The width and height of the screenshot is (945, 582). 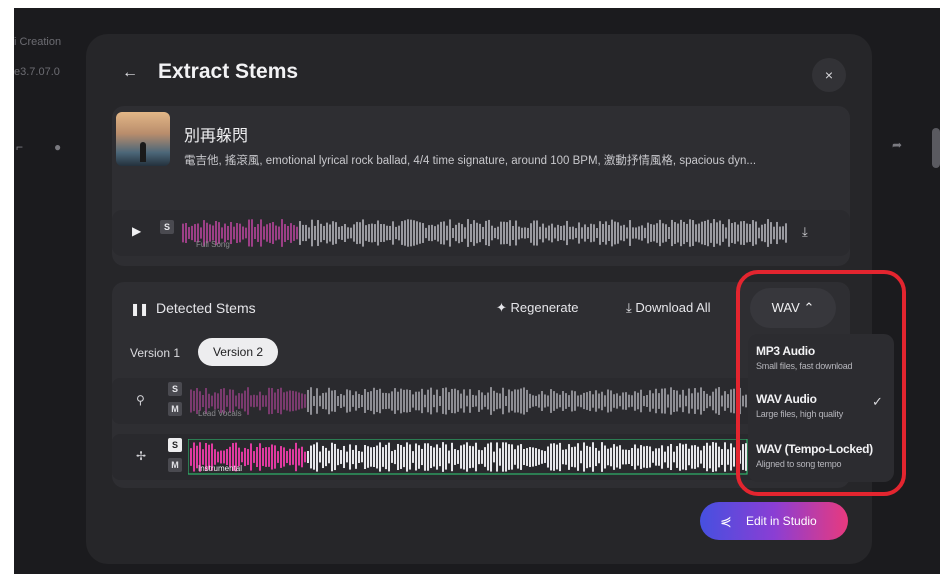 I want to click on background-text: e3.7.07.0, so click(x=37, y=72).